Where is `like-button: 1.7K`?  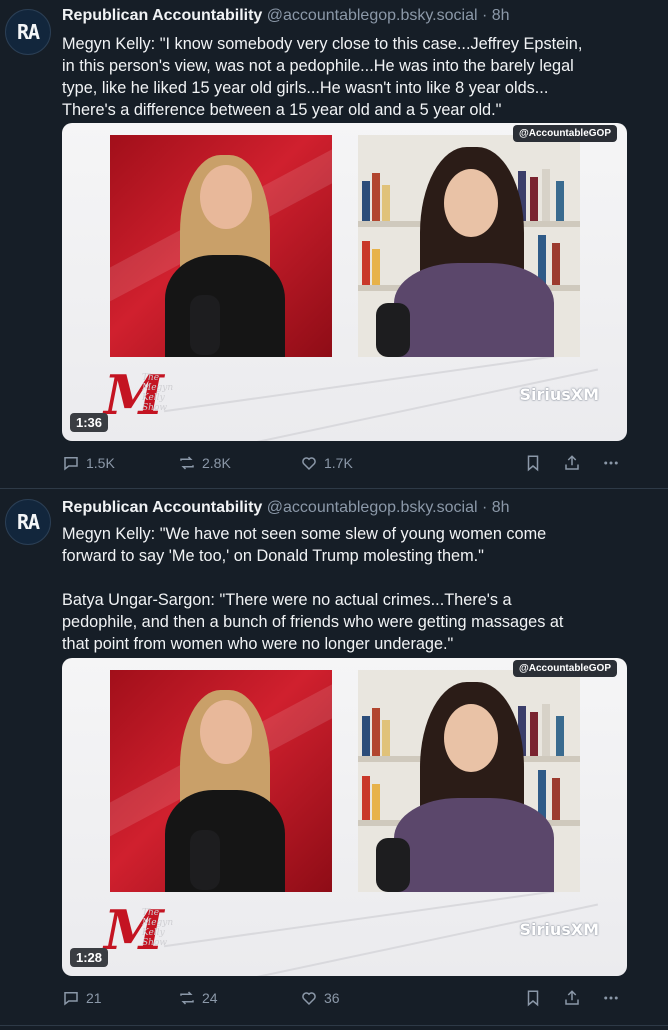 like-button: 1.7K is located at coordinates (326, 463).